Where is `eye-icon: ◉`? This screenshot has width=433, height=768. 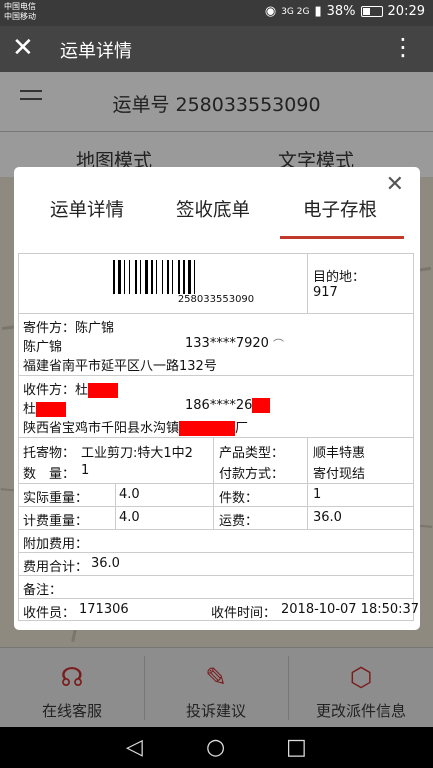 eye-icon: ◉ is located at coordinates (270, 11).